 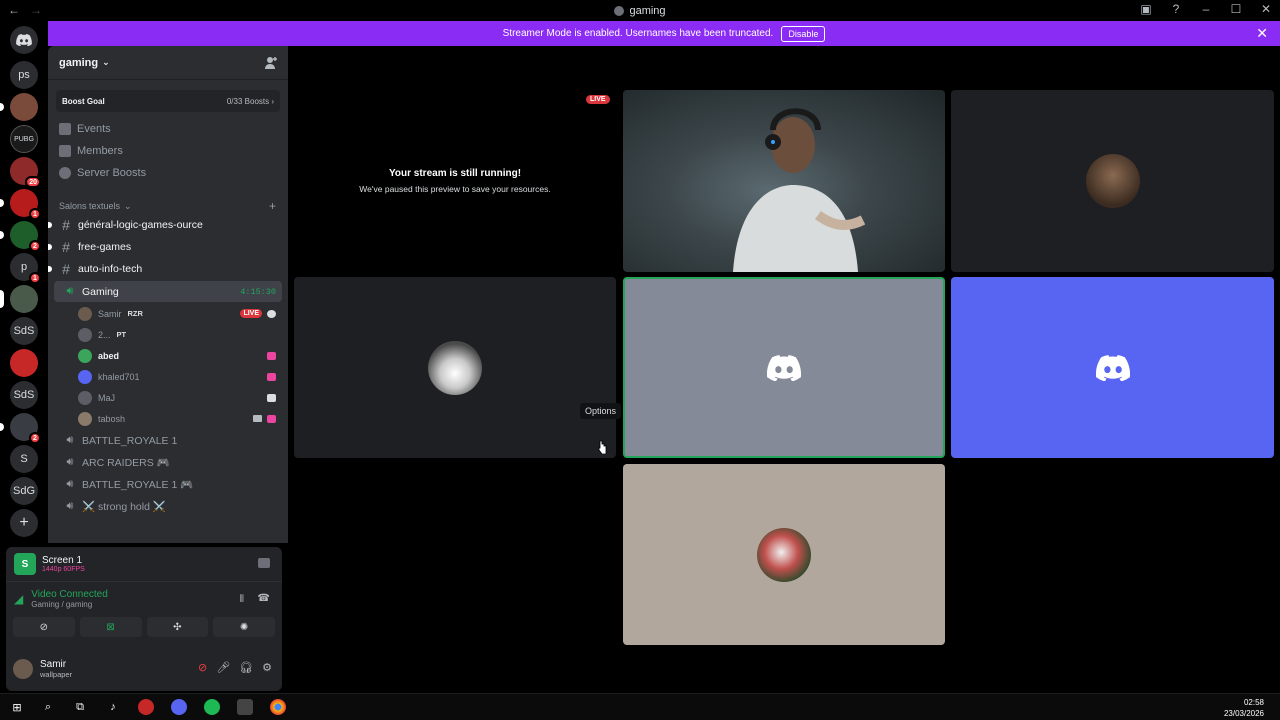 I want to click on guild-image-11: 2, so click(x=20, y=428).